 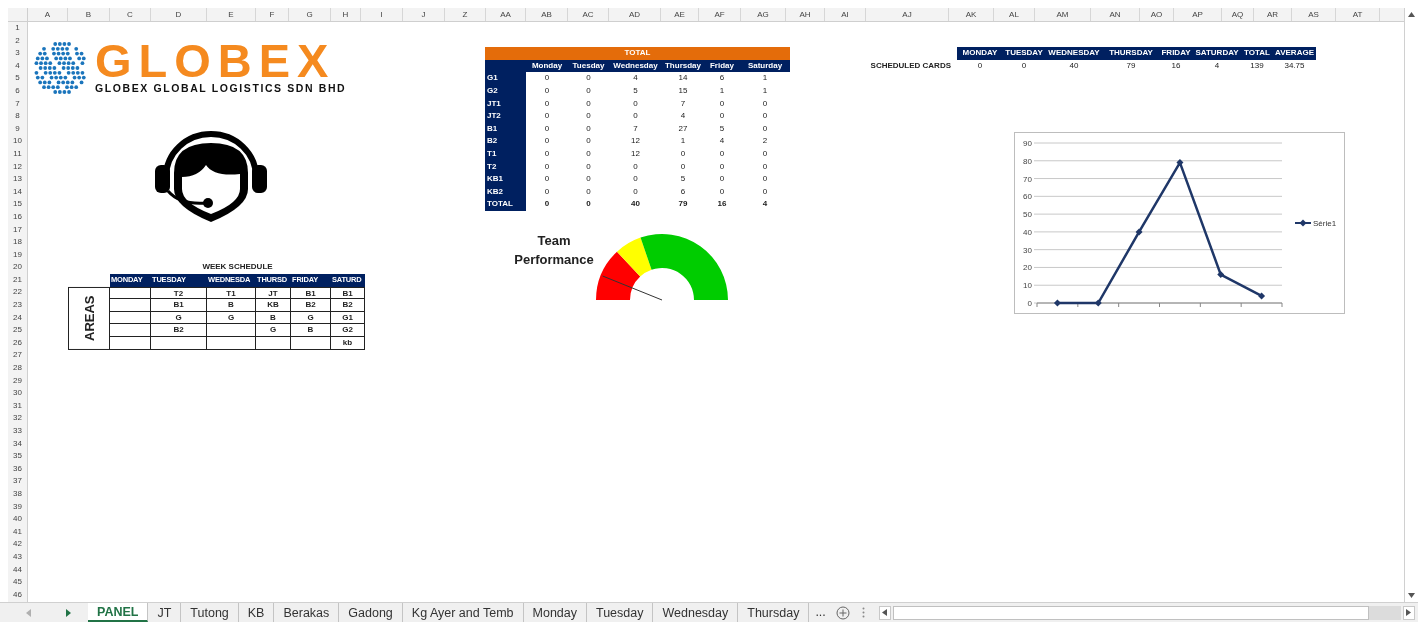 I want to click on column-letter: AS, so click(x=1314, y=14).